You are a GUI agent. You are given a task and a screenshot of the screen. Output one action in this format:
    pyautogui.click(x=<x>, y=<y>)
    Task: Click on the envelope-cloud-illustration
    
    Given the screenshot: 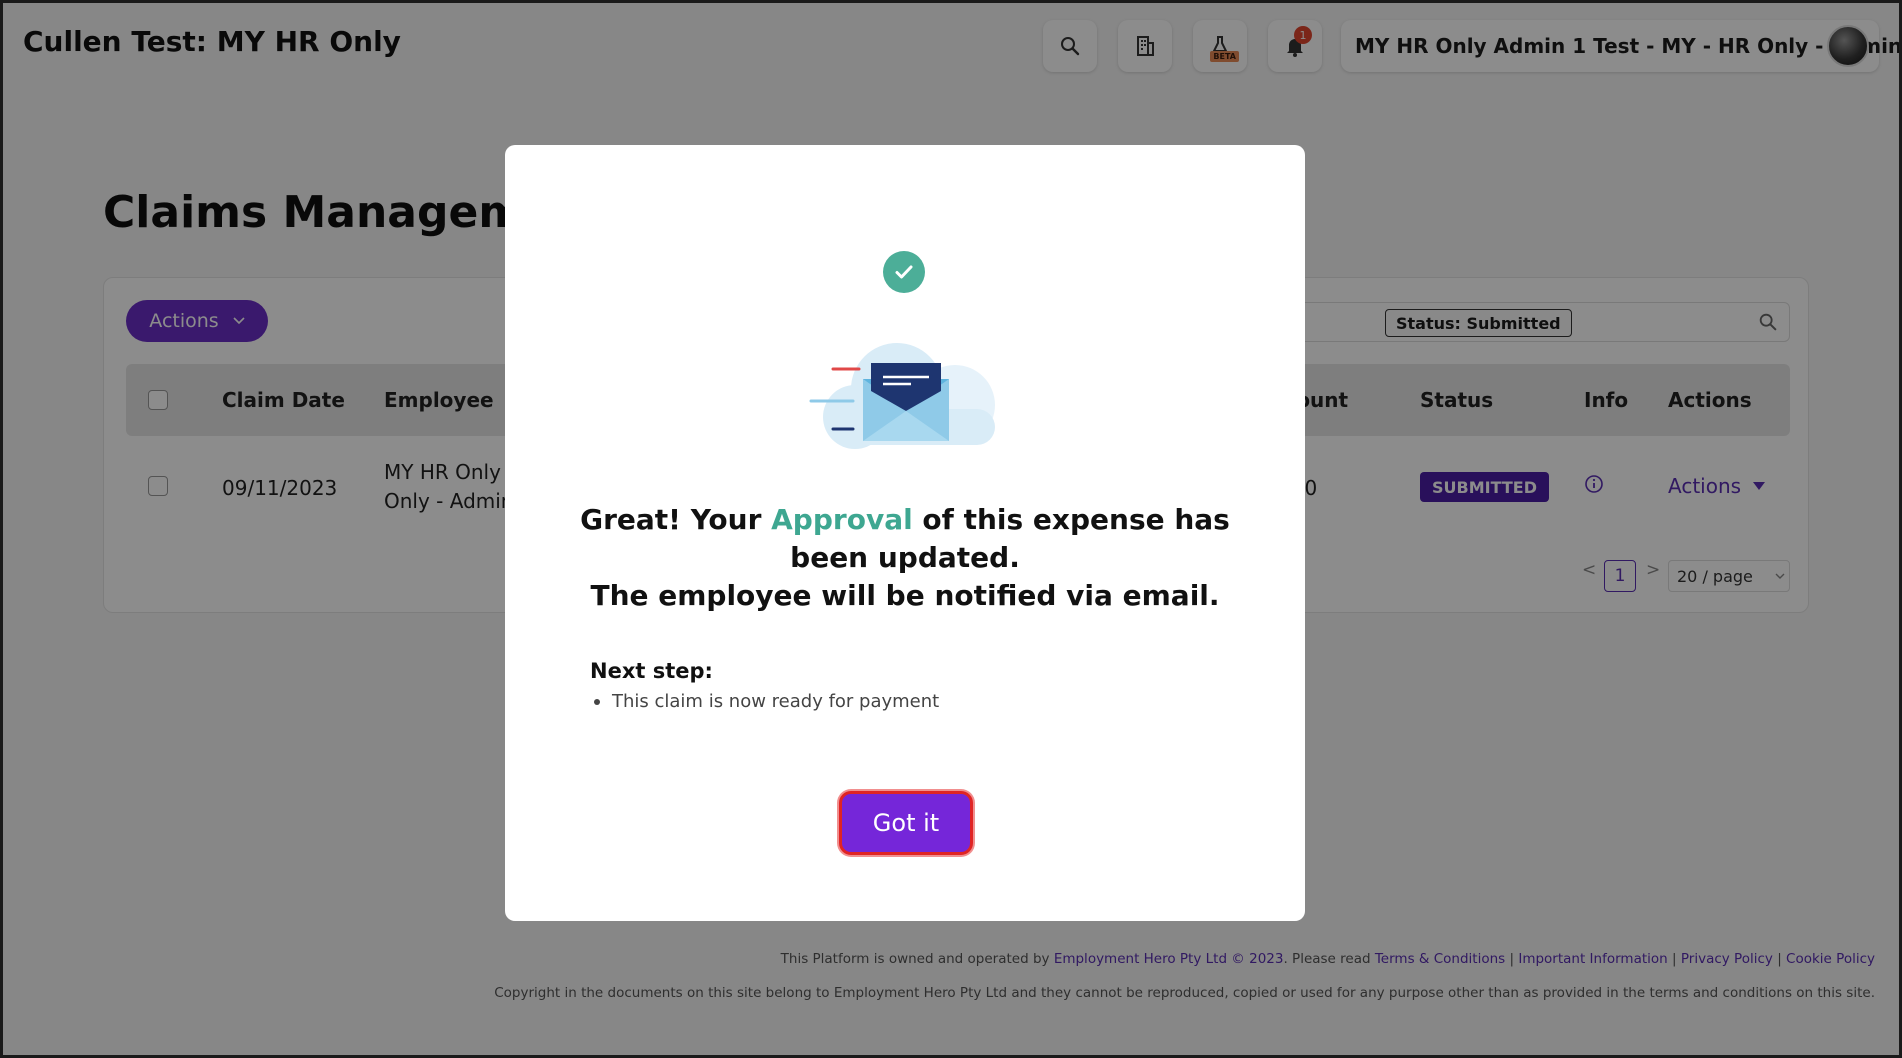 What is the action you would take?
    pyautogui.click(x=902, y=396)
    